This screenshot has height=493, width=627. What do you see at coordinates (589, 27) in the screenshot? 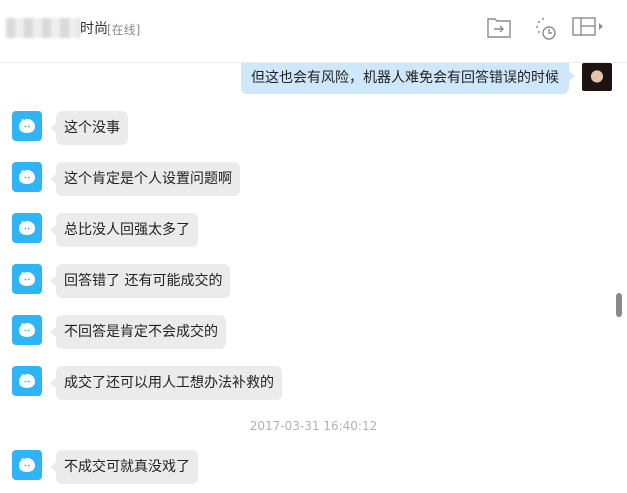
I see `layout-panel-icon` at bounding box center [589, 27].